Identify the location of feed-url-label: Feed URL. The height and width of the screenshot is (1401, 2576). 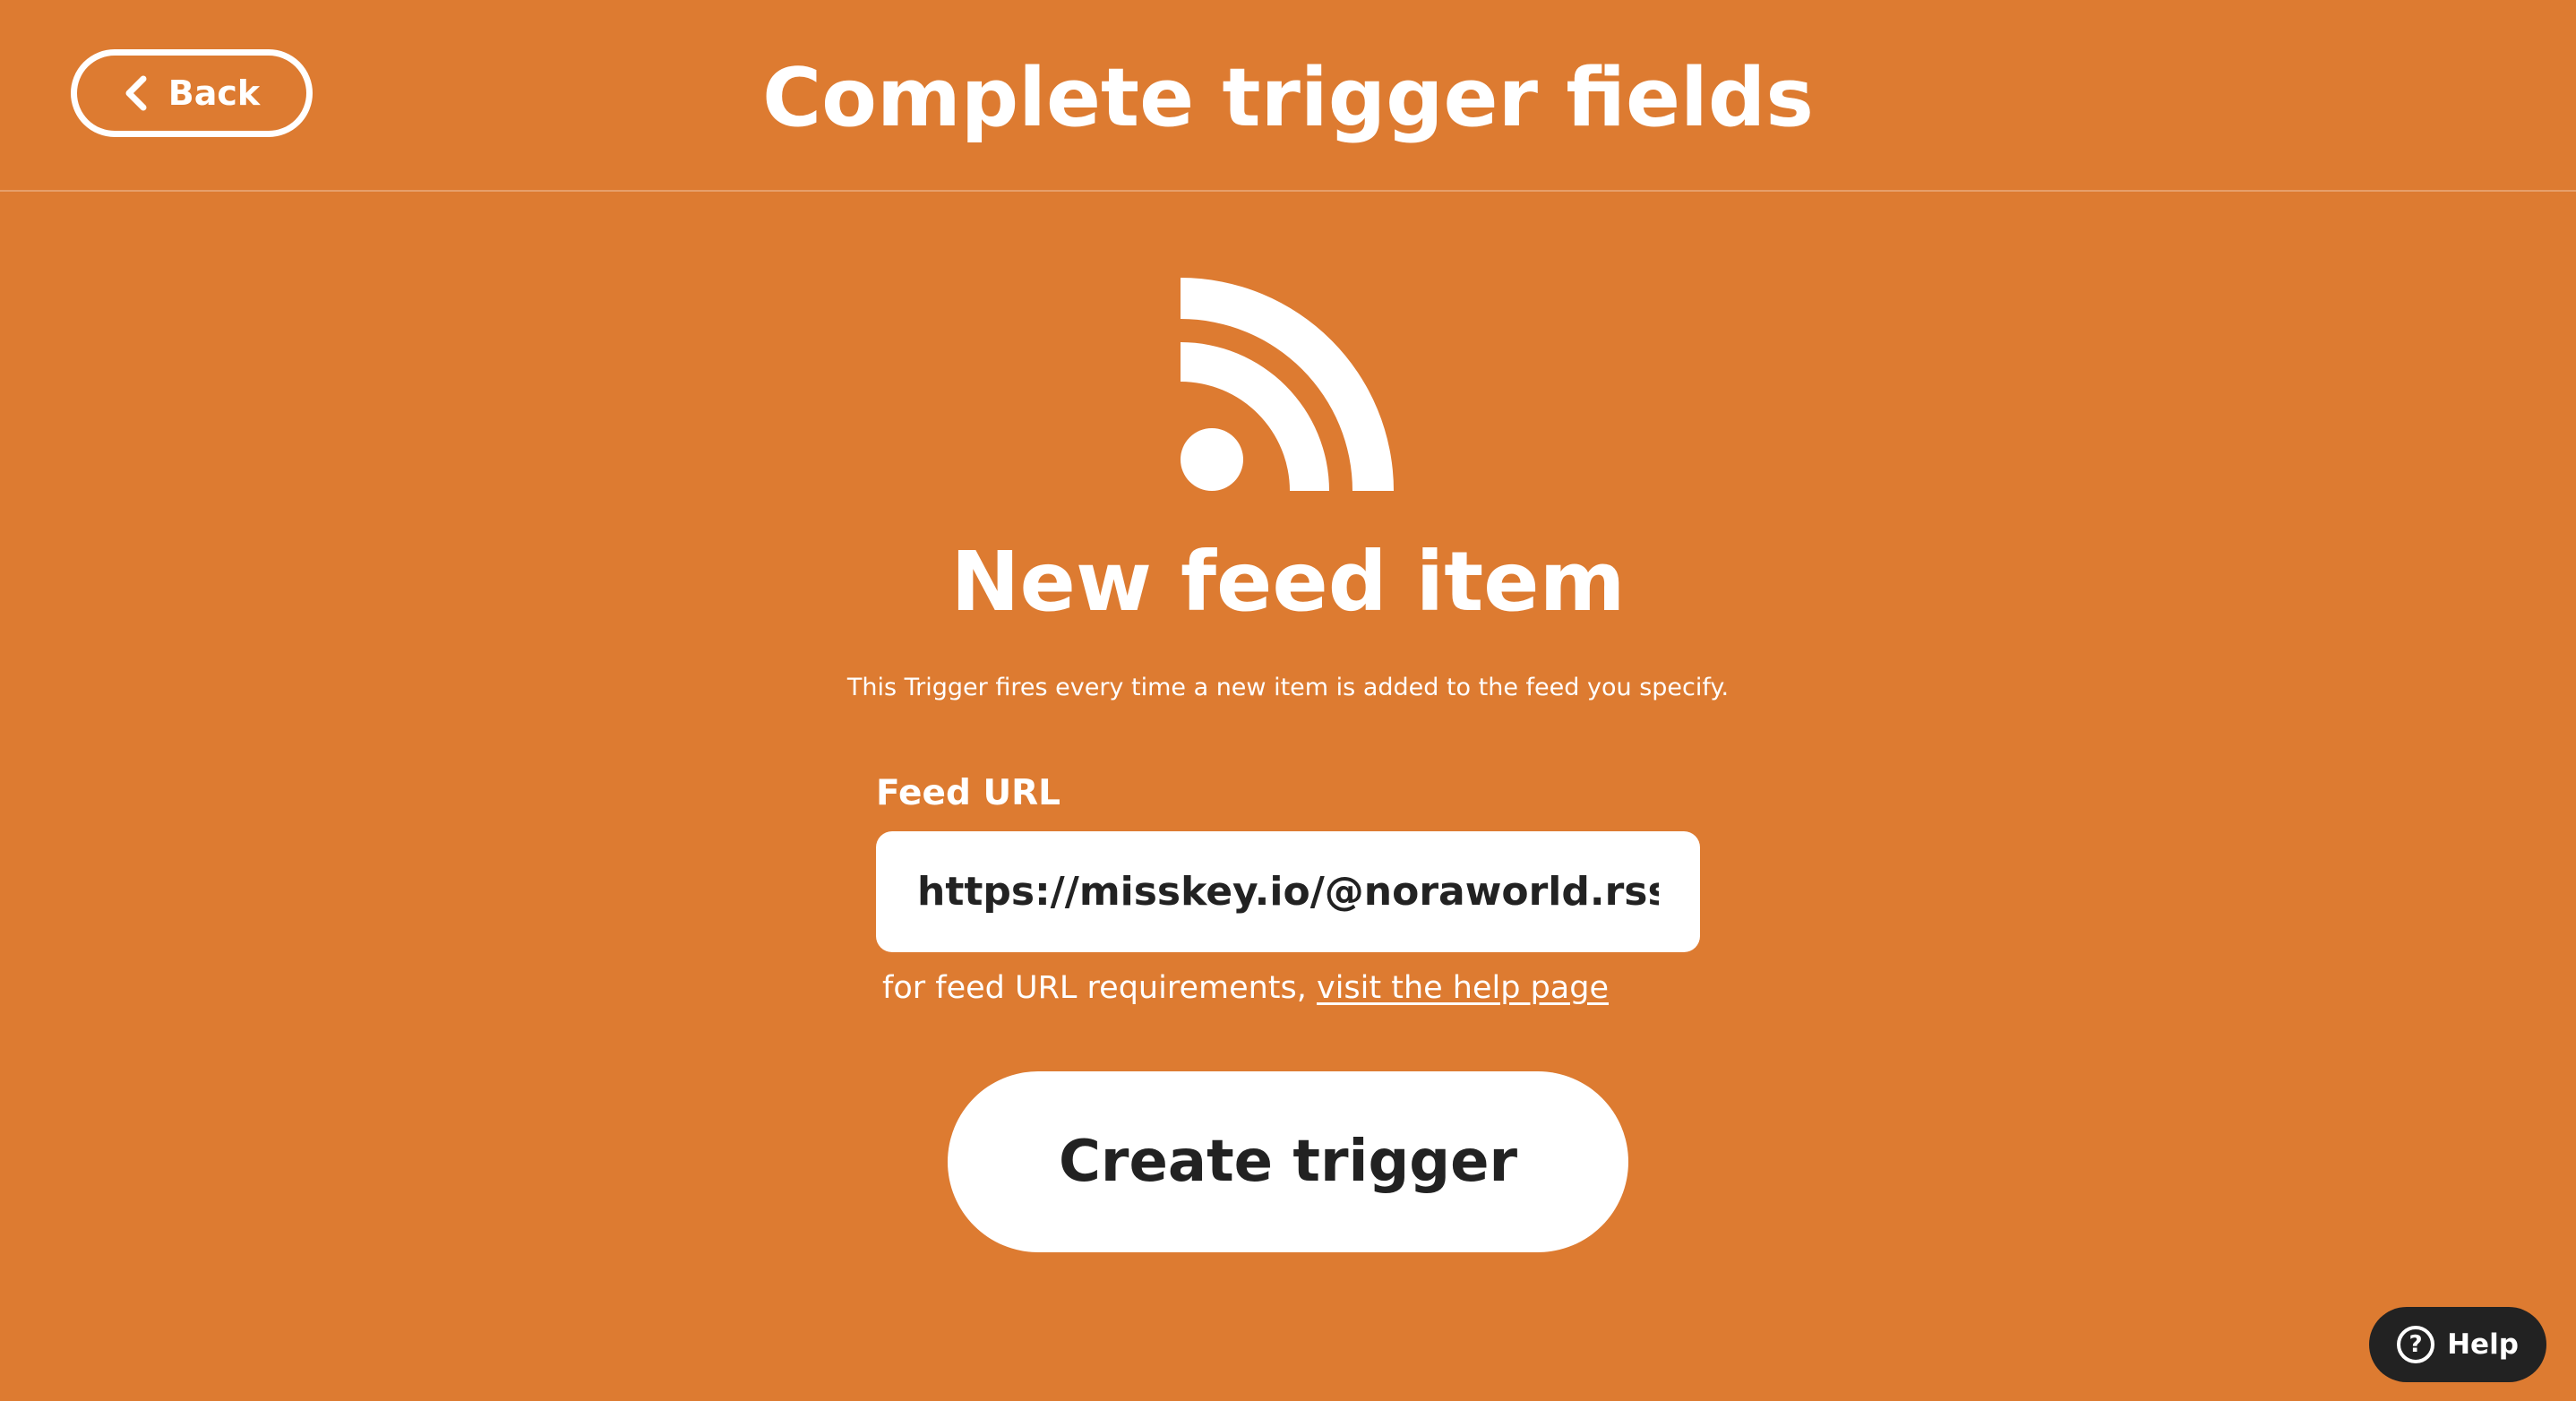
(968, 793).